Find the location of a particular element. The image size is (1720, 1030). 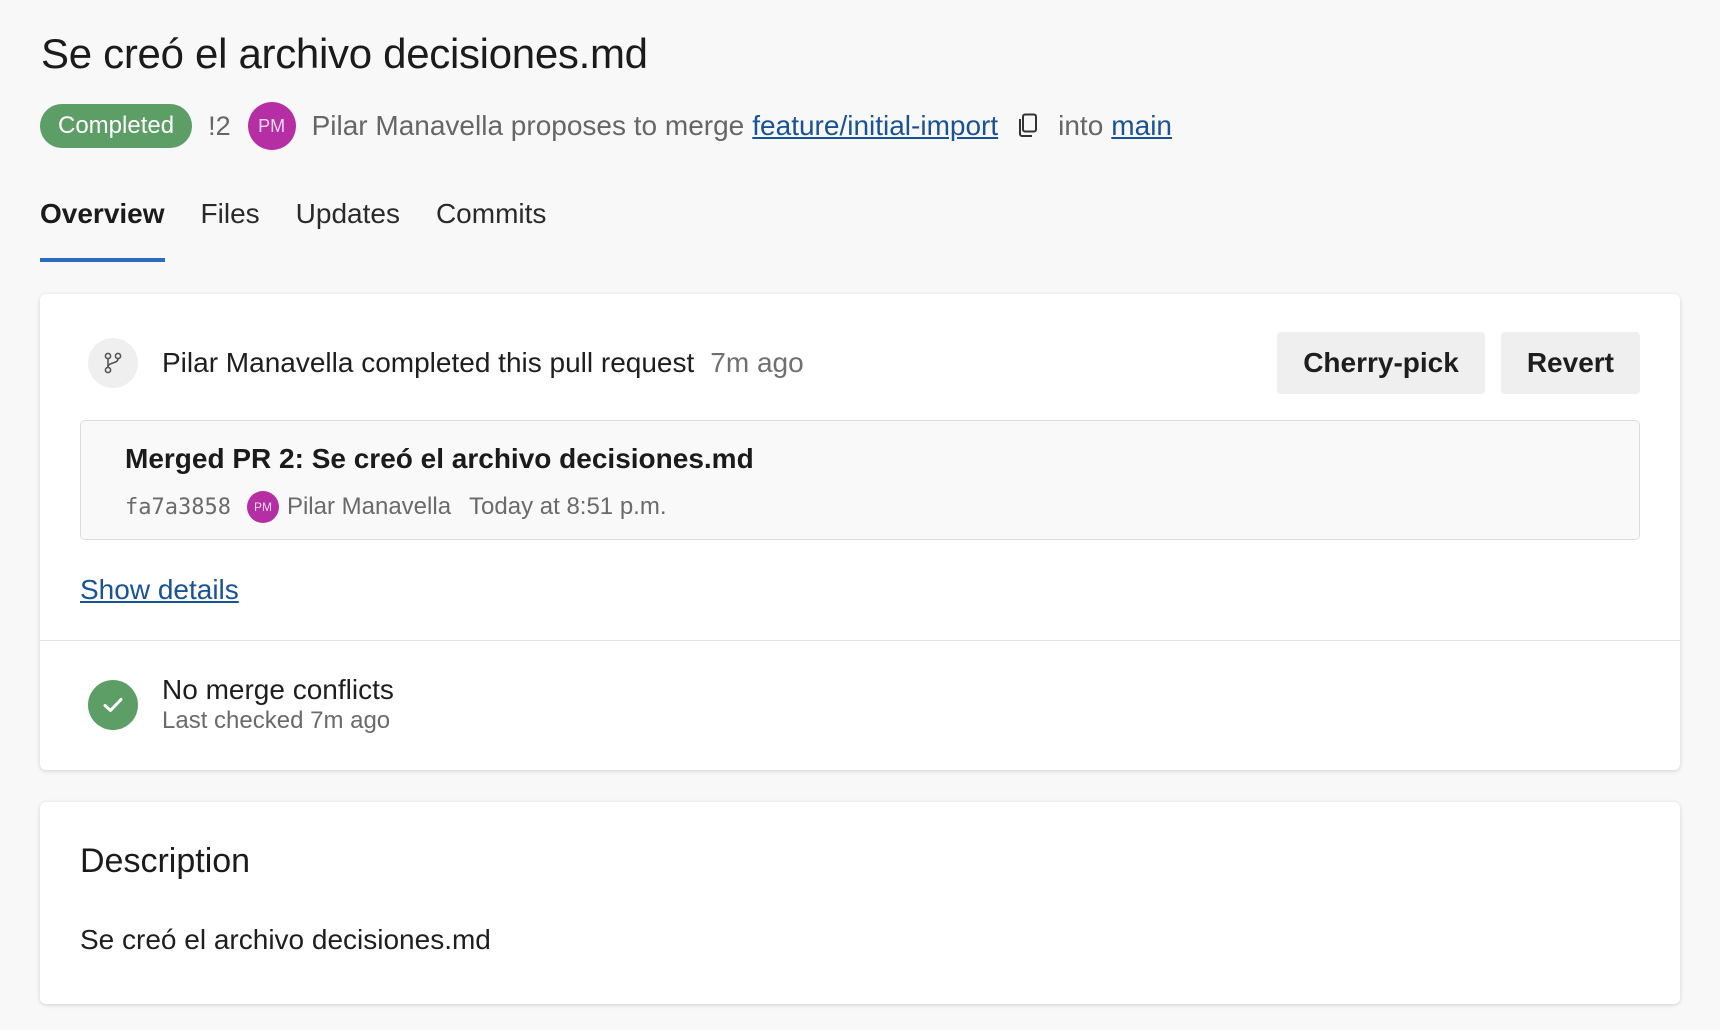

commit-author-avatar: PM is located at coordinates (262, 507).